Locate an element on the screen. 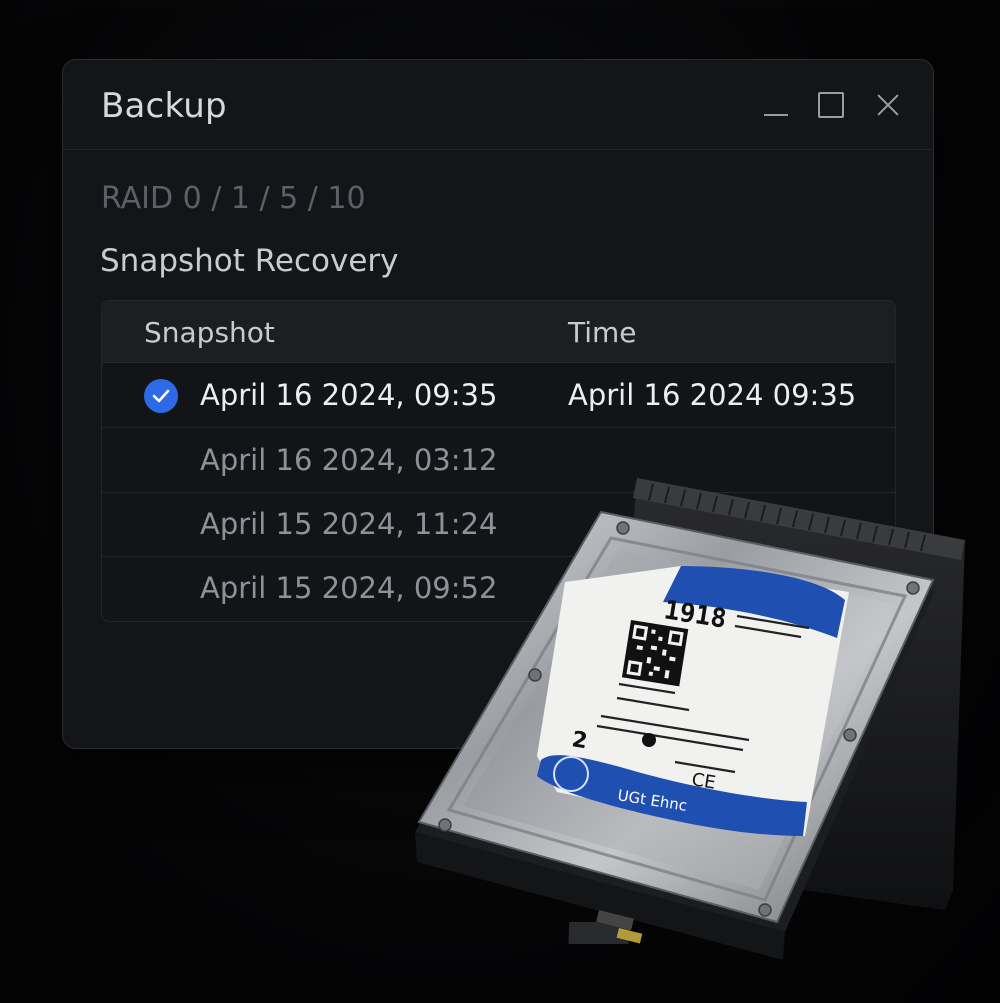 This screenshot has height=1003, width=1000. table-row: April 16 2024, 09:35 April 16 2024 09:35 is located at coordinates (498, 395).